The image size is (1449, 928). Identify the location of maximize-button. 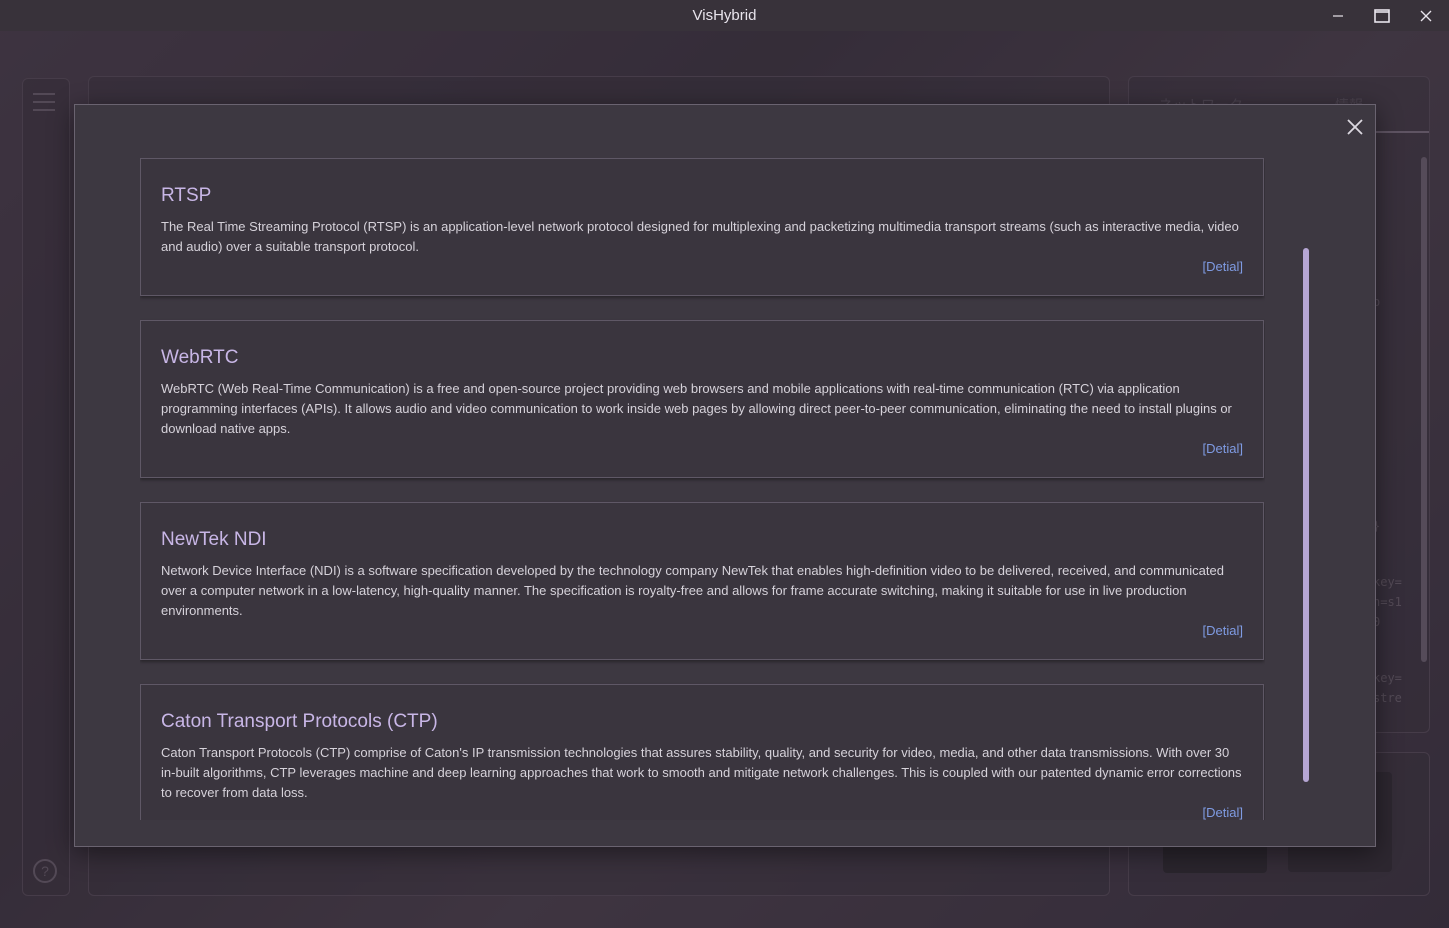
(1382, 15).